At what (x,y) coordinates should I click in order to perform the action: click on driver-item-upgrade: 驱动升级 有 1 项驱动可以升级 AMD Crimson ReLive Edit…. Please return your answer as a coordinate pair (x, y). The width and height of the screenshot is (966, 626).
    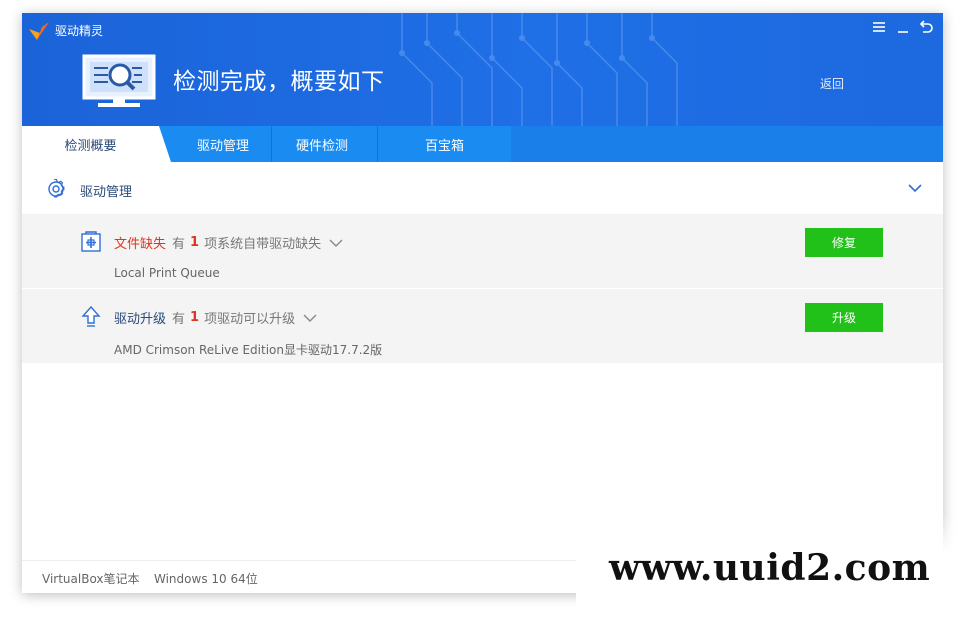
    Looking at the image, I should click on (482, 326).